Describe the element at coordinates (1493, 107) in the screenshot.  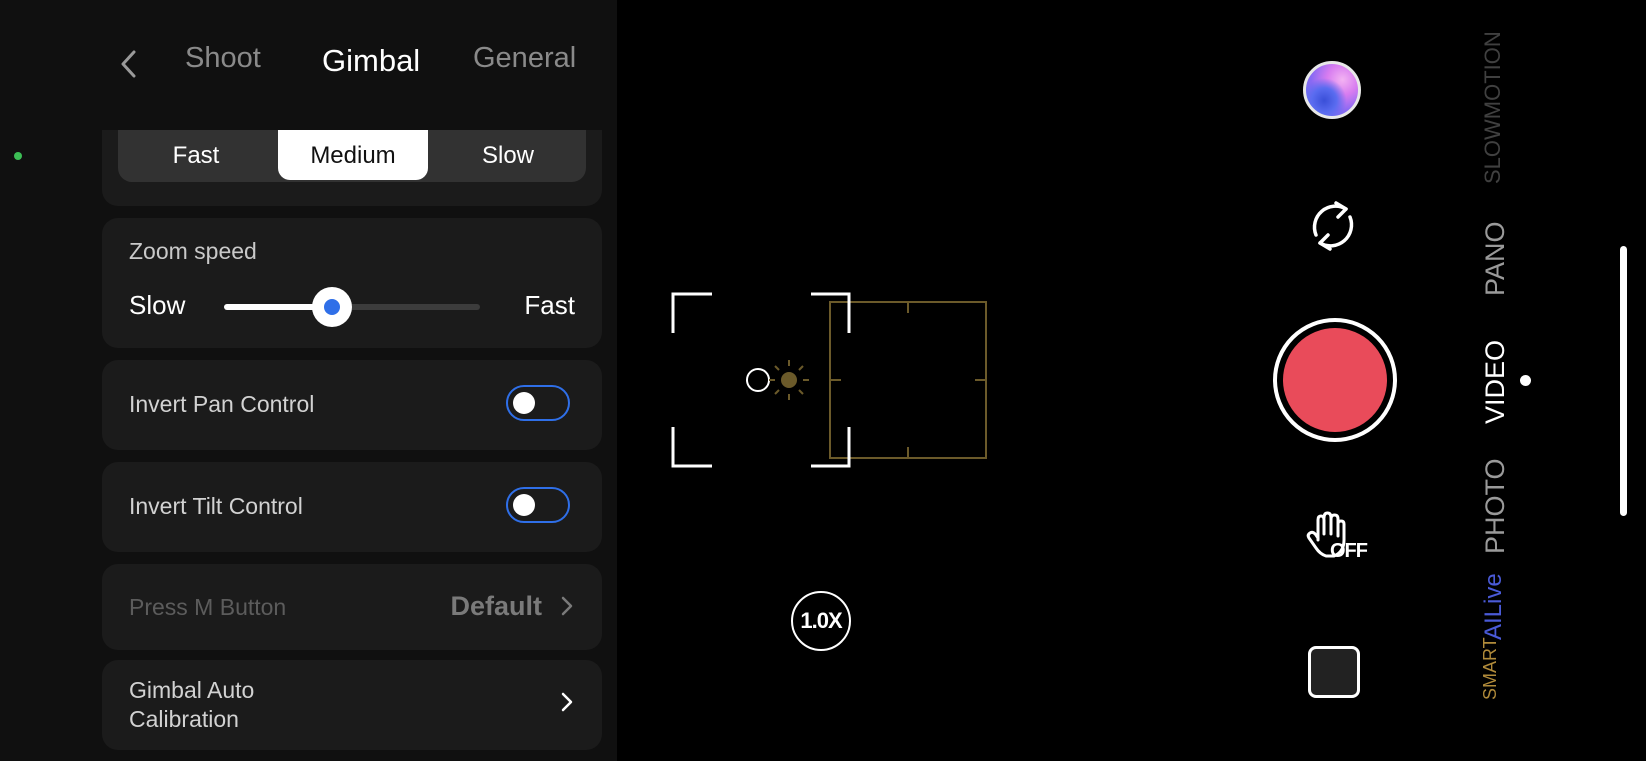
I see `mode-slowmotion: SLOWMOTION` at that location.